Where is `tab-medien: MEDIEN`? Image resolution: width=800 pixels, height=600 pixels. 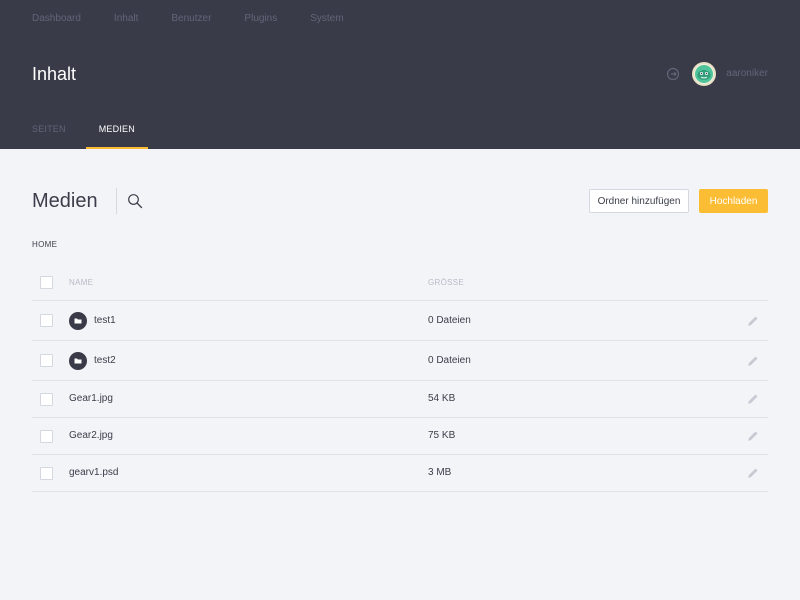 tab-medien: MEDIEN is located at coordinates (116, 132).